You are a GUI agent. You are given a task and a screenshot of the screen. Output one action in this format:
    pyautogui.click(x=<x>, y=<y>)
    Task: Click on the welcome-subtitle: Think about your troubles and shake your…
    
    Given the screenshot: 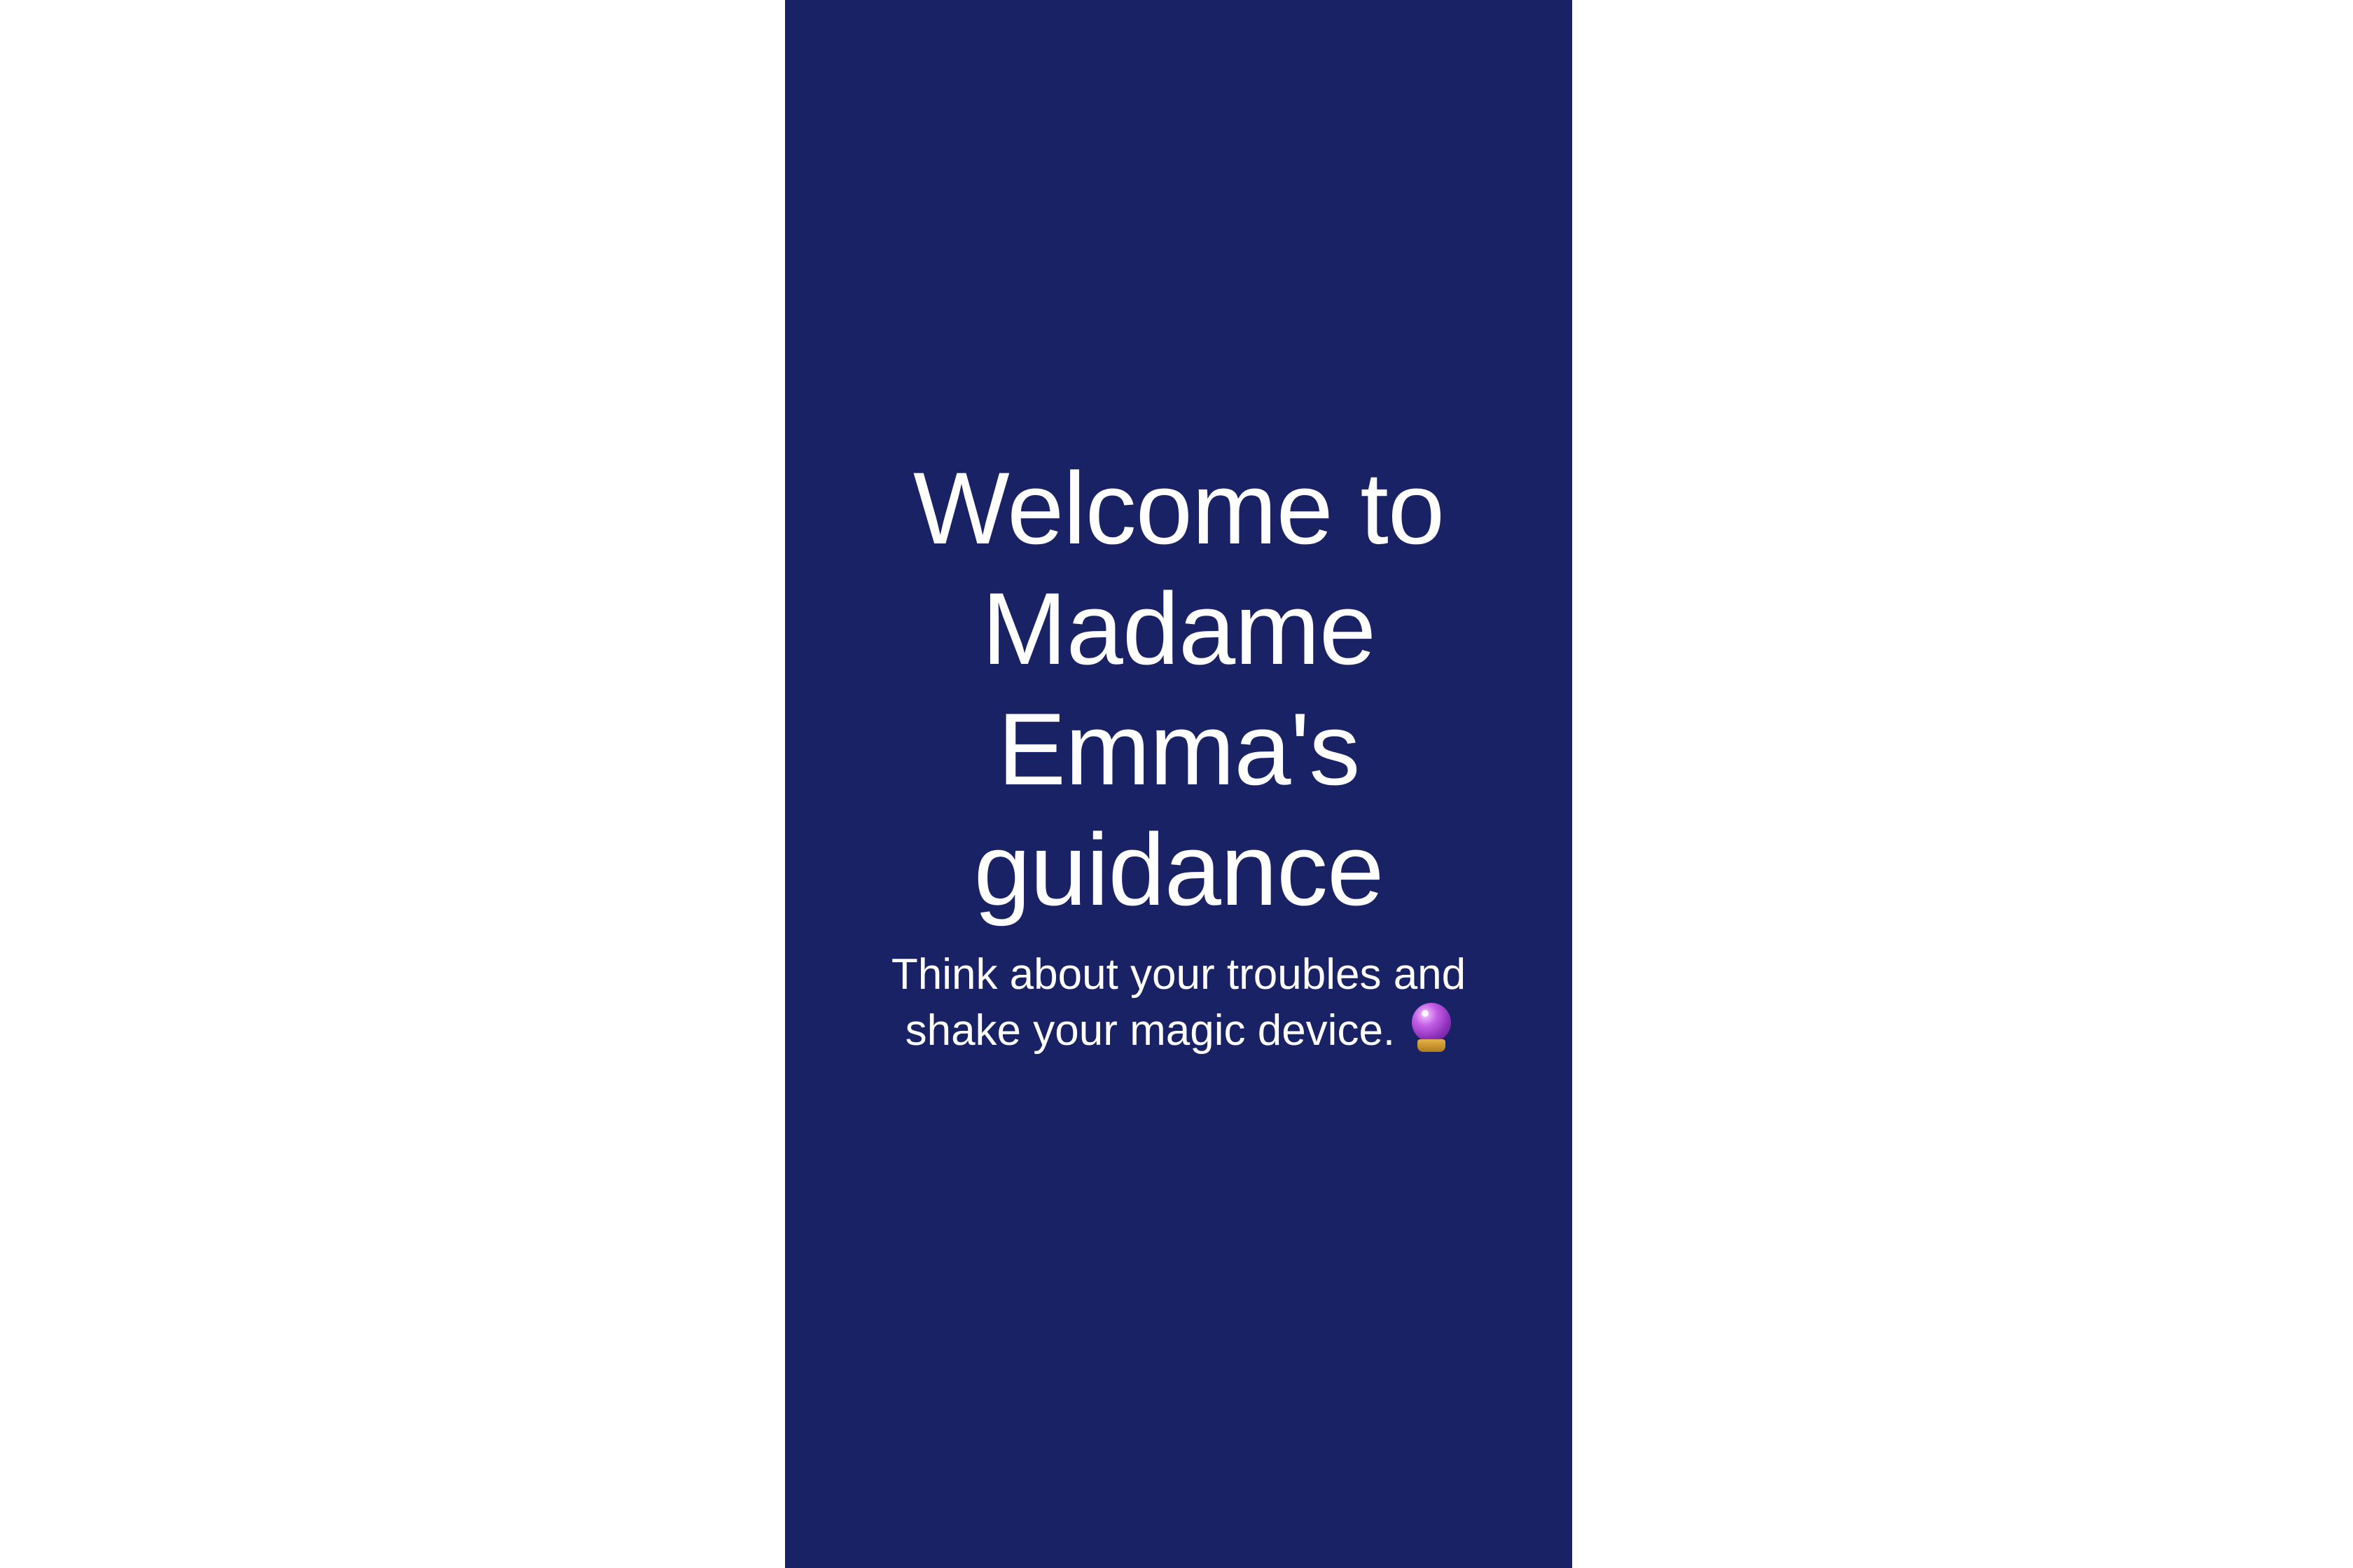 What is the action you would take?
    pyautogui.click(x=1178, y=1003)
    